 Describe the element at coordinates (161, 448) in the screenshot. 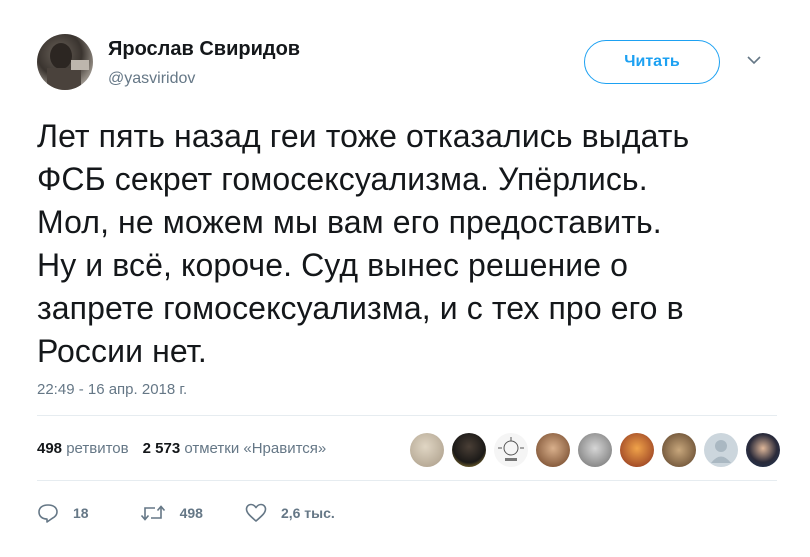

I see `likes-count: 2 573` at that location.